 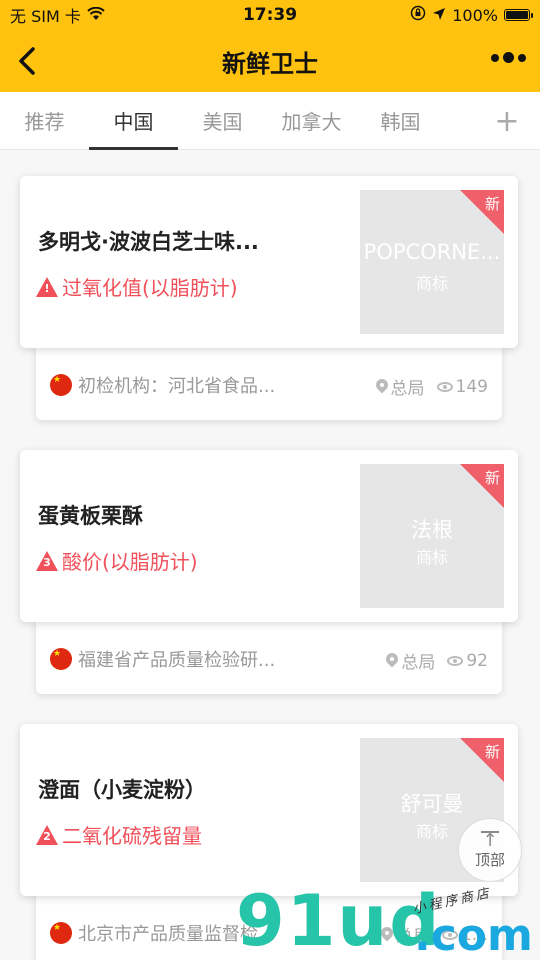 I want to click on country-tabs: 推荐 中国 美国 加拿大 韩国 +, so click(x=270, y=121).